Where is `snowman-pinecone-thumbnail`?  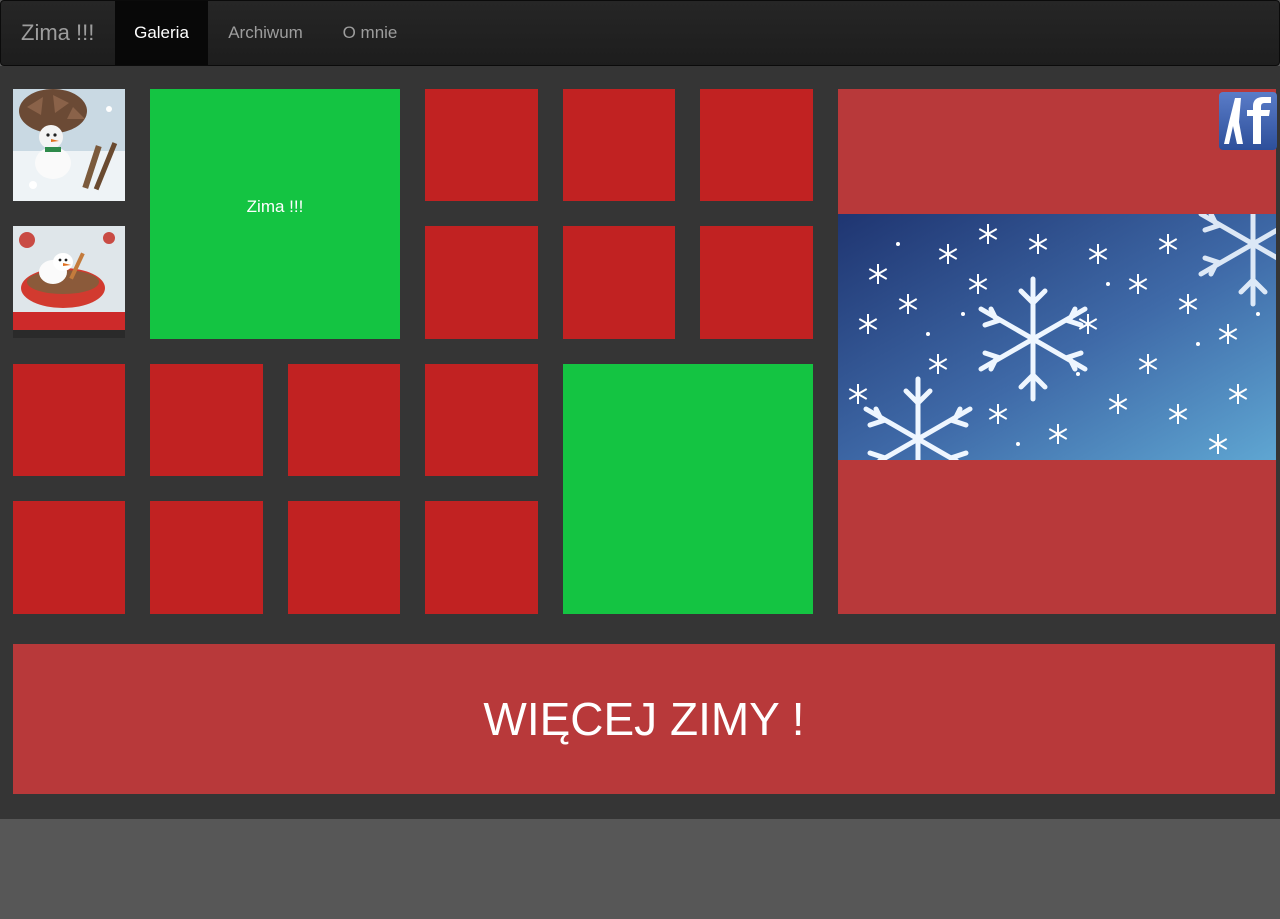
snowman-pinecone-thumbnail is located at coordinates (69, 145).